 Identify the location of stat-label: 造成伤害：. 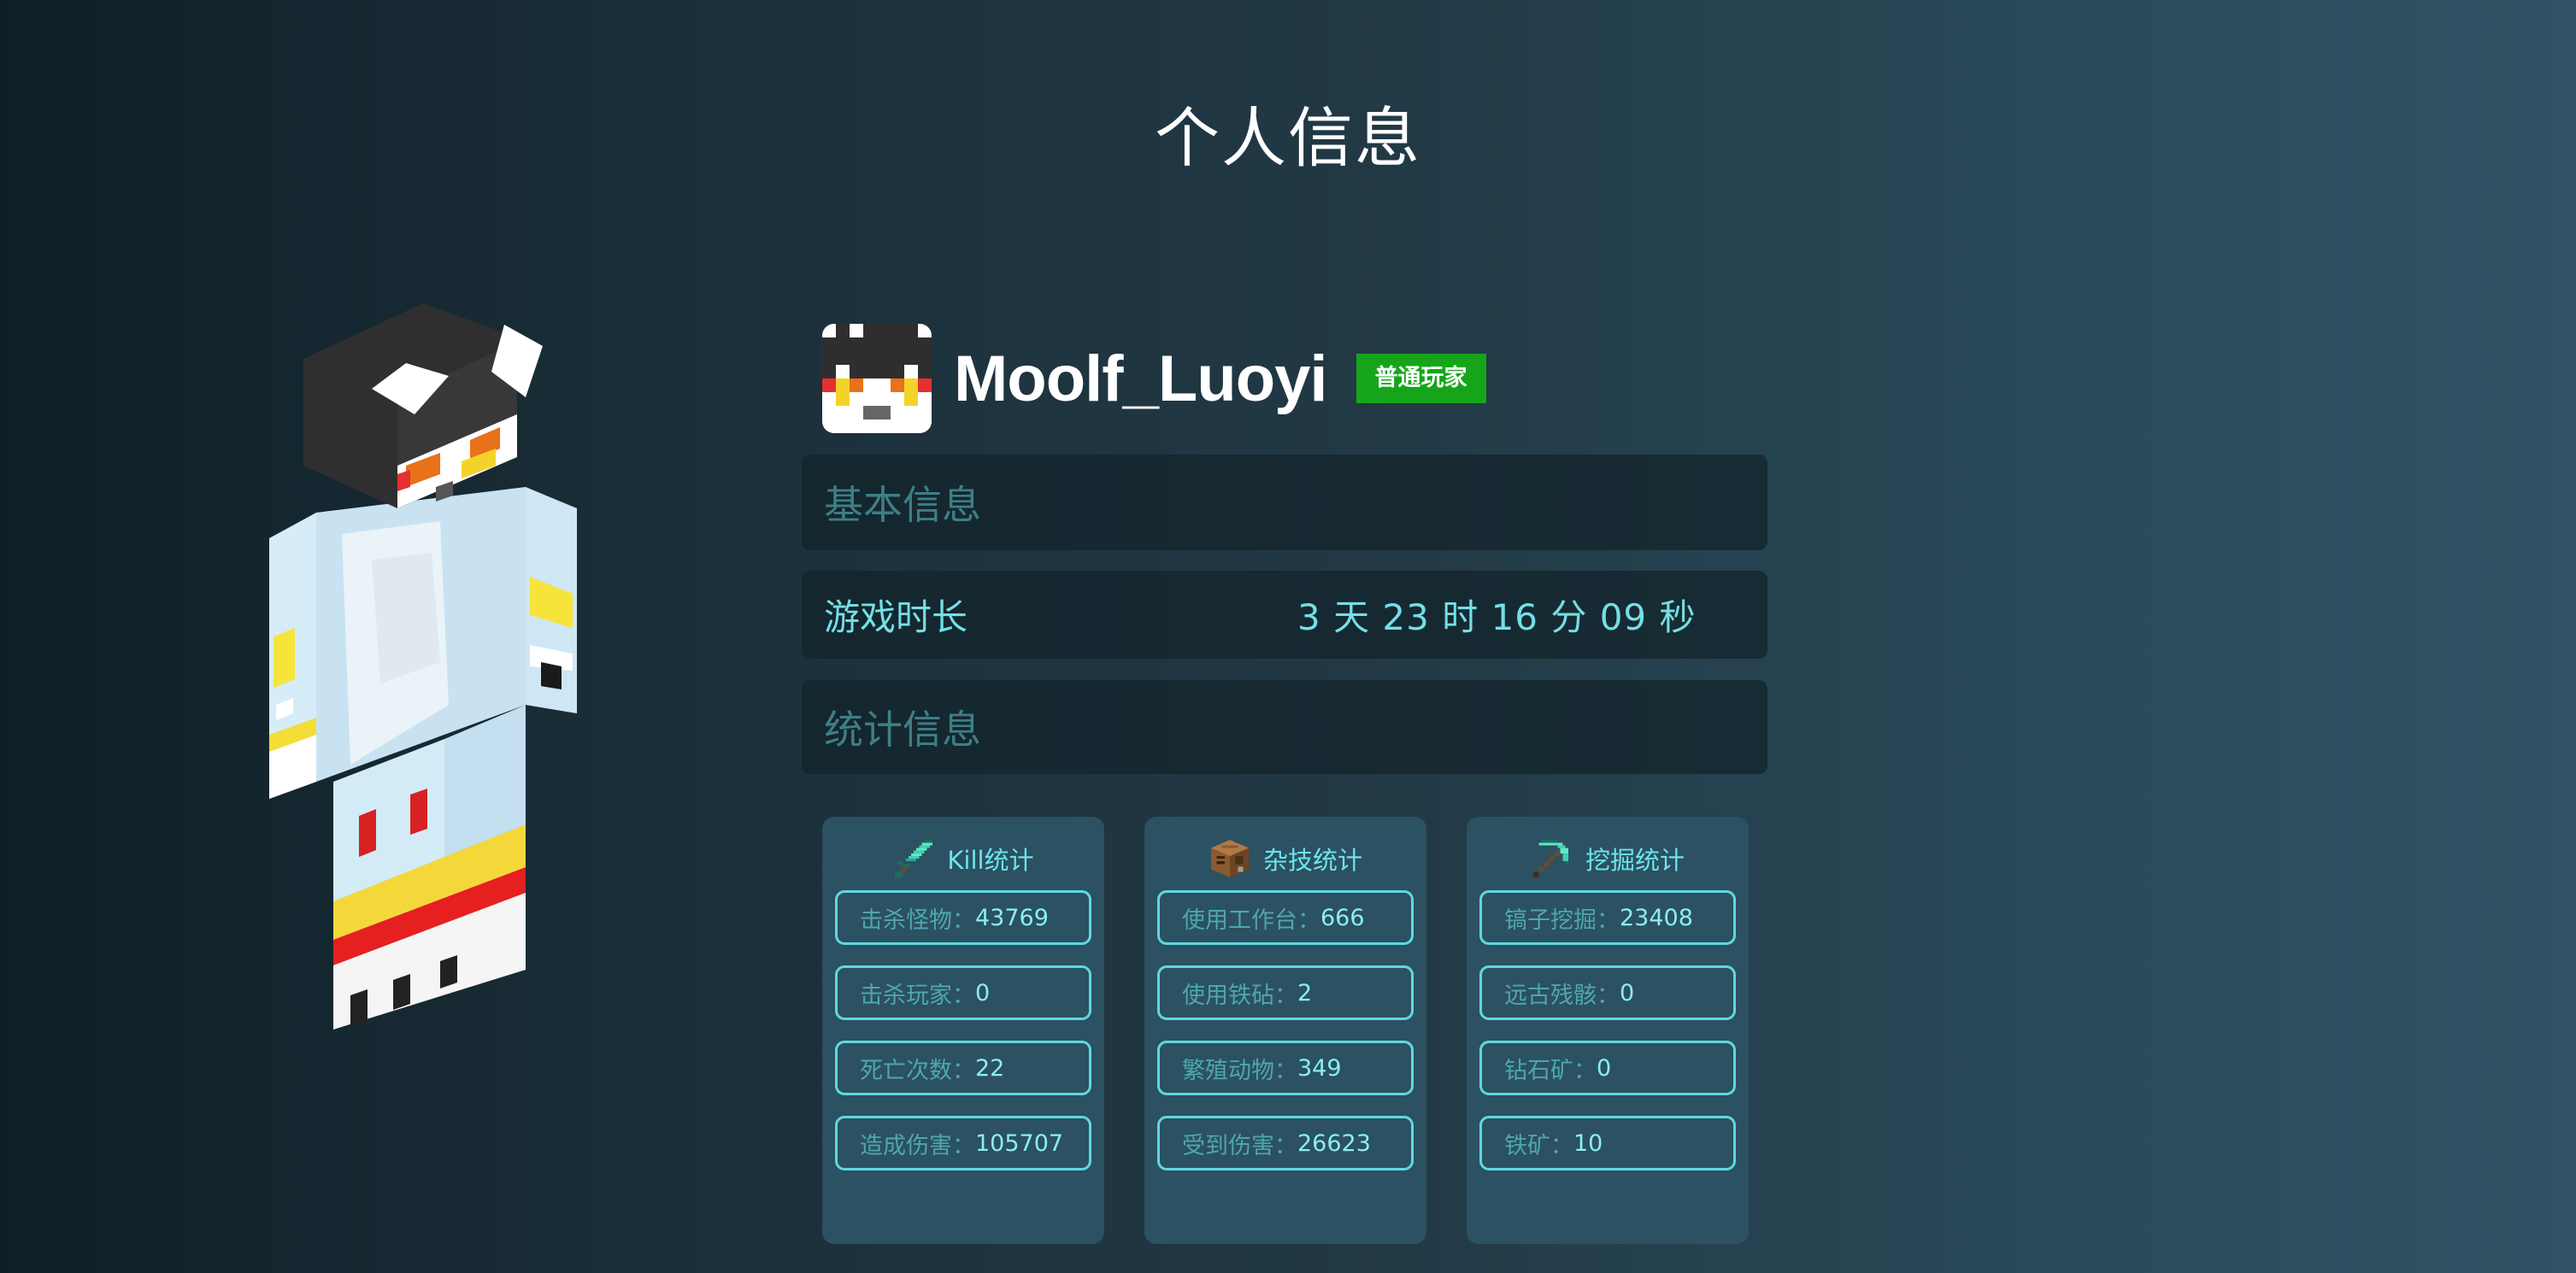
(917, 1145).